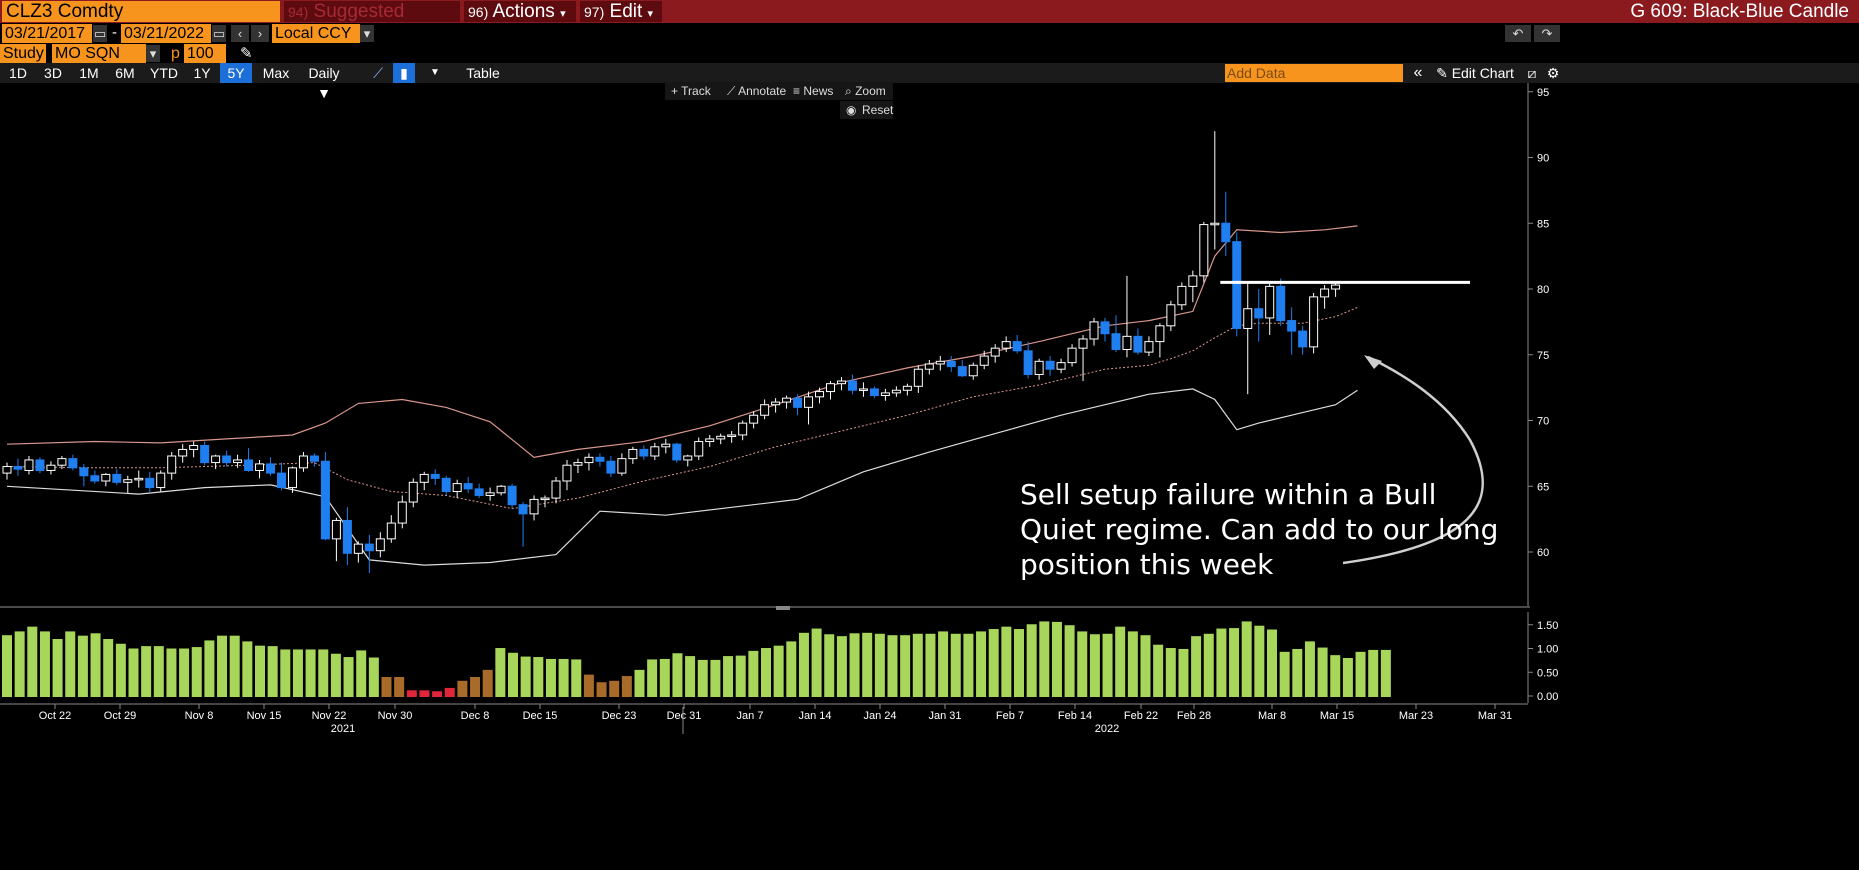  Describe the element at coordinates (1337, 716) in the screenshot. I see `date-tick-label: Mar 15` at that location.